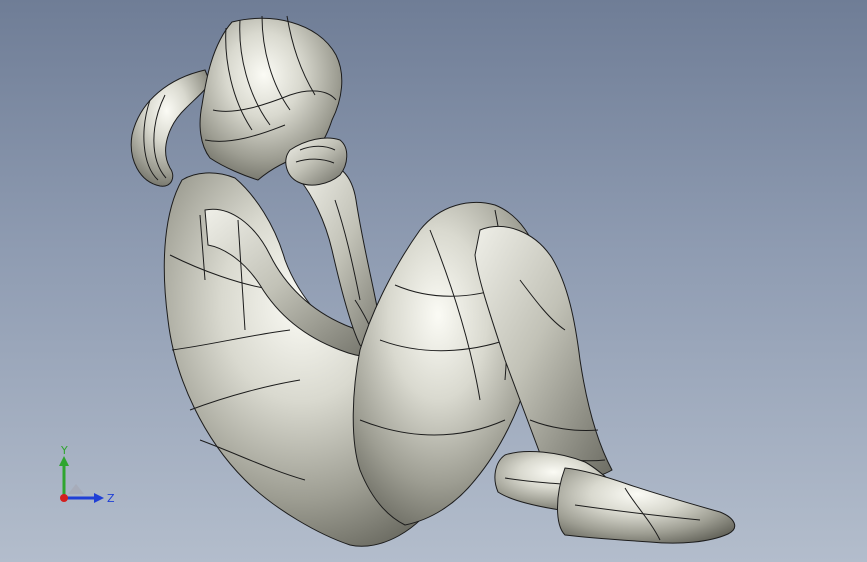 The height and width of the screenshot is (562, 867). What do you see at coordinates (170, 128) in the screenshot?
I see `ponytail-shape` at bounding box center [170, 128].